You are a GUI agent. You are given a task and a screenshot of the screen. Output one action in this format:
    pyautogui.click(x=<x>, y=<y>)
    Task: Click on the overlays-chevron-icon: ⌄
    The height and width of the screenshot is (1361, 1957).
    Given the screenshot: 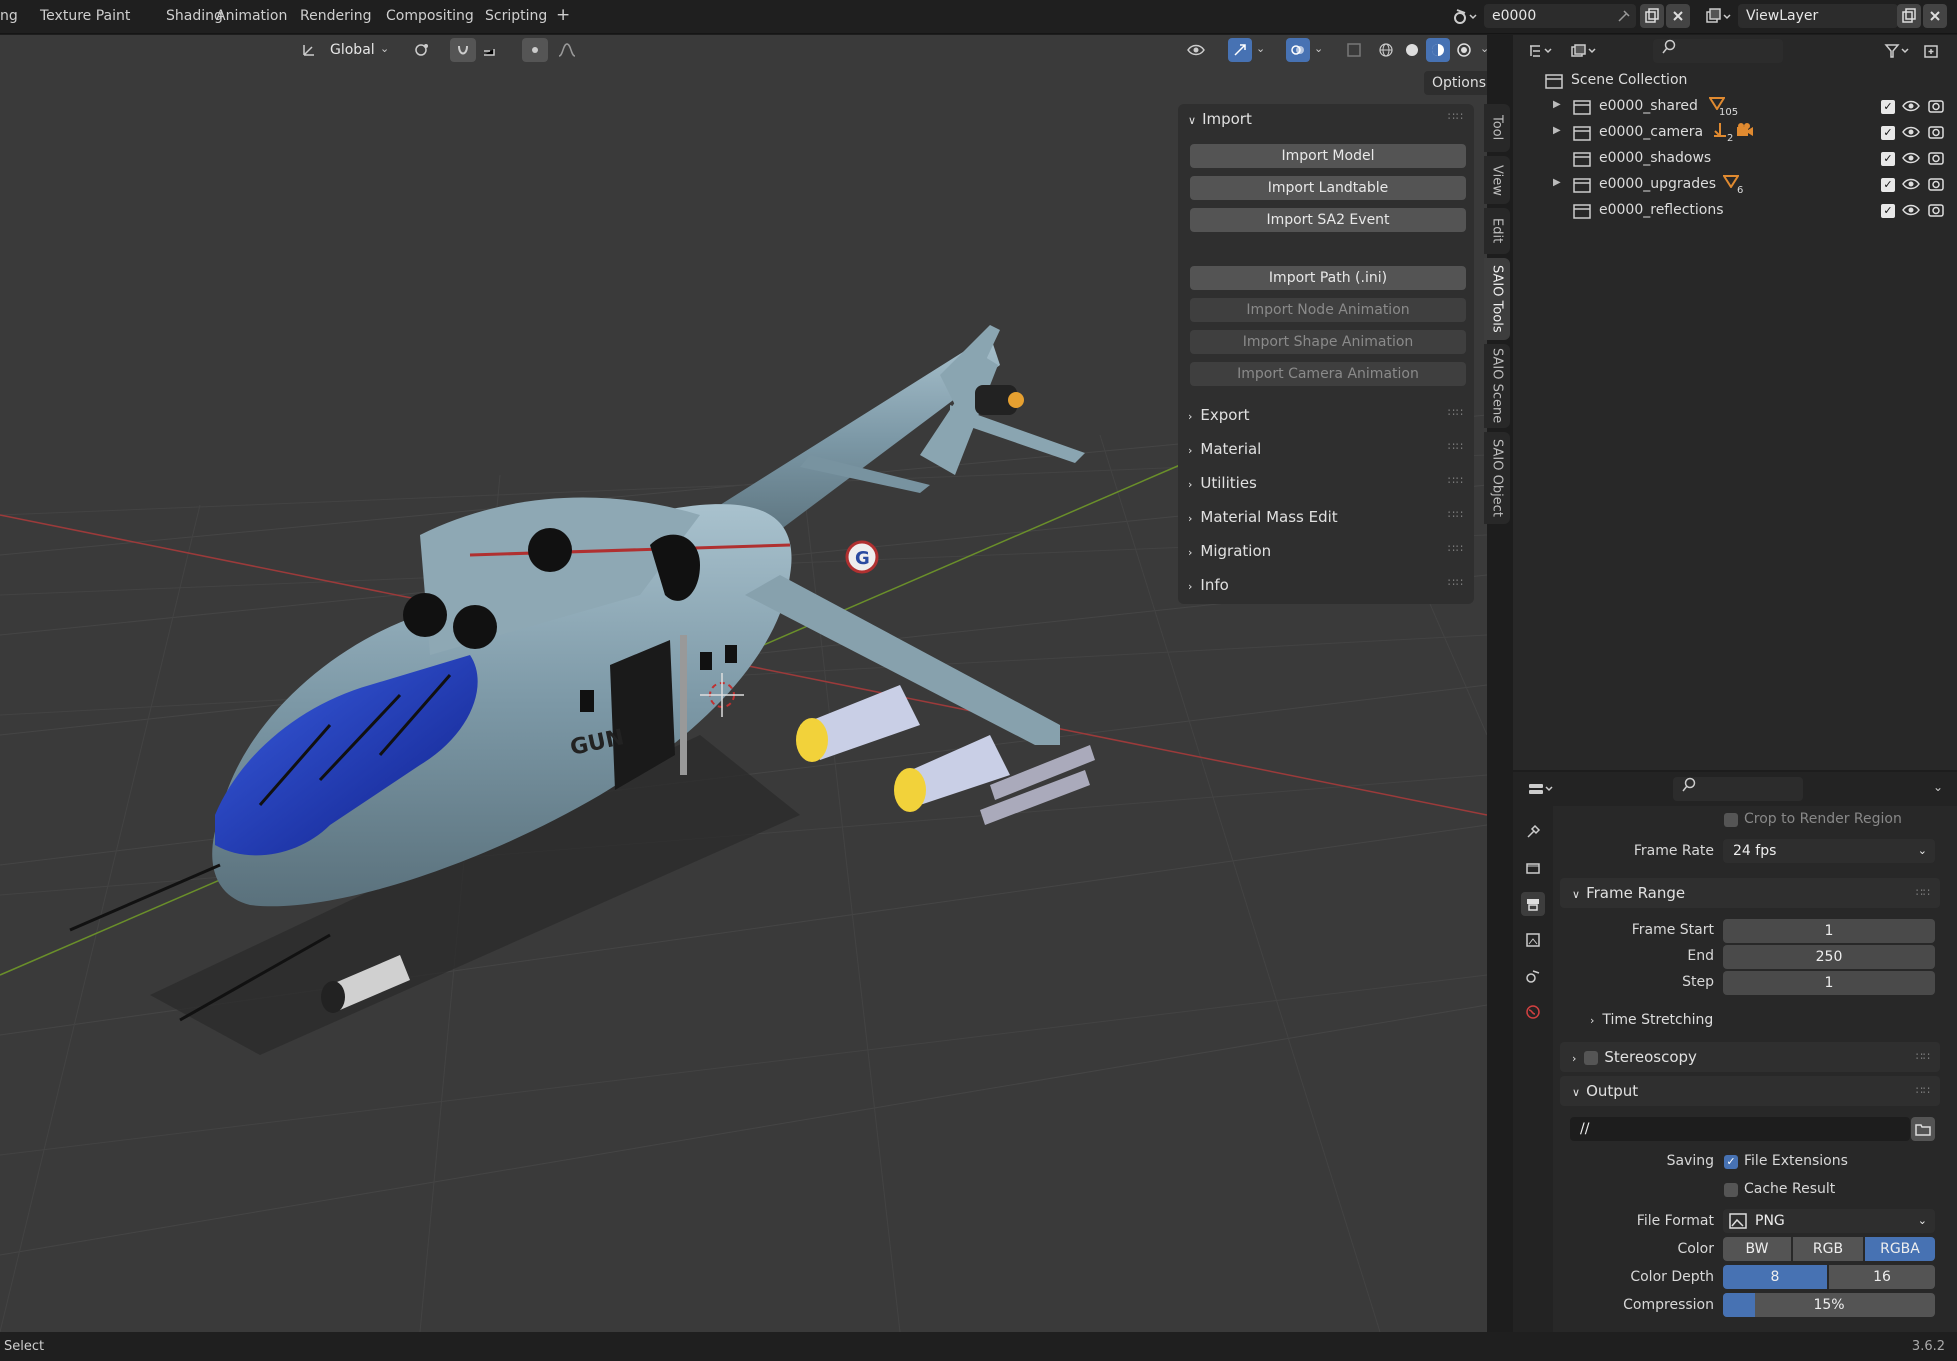 What is the action you would take?
    pyautogui.click(x=1318, y=48)
    